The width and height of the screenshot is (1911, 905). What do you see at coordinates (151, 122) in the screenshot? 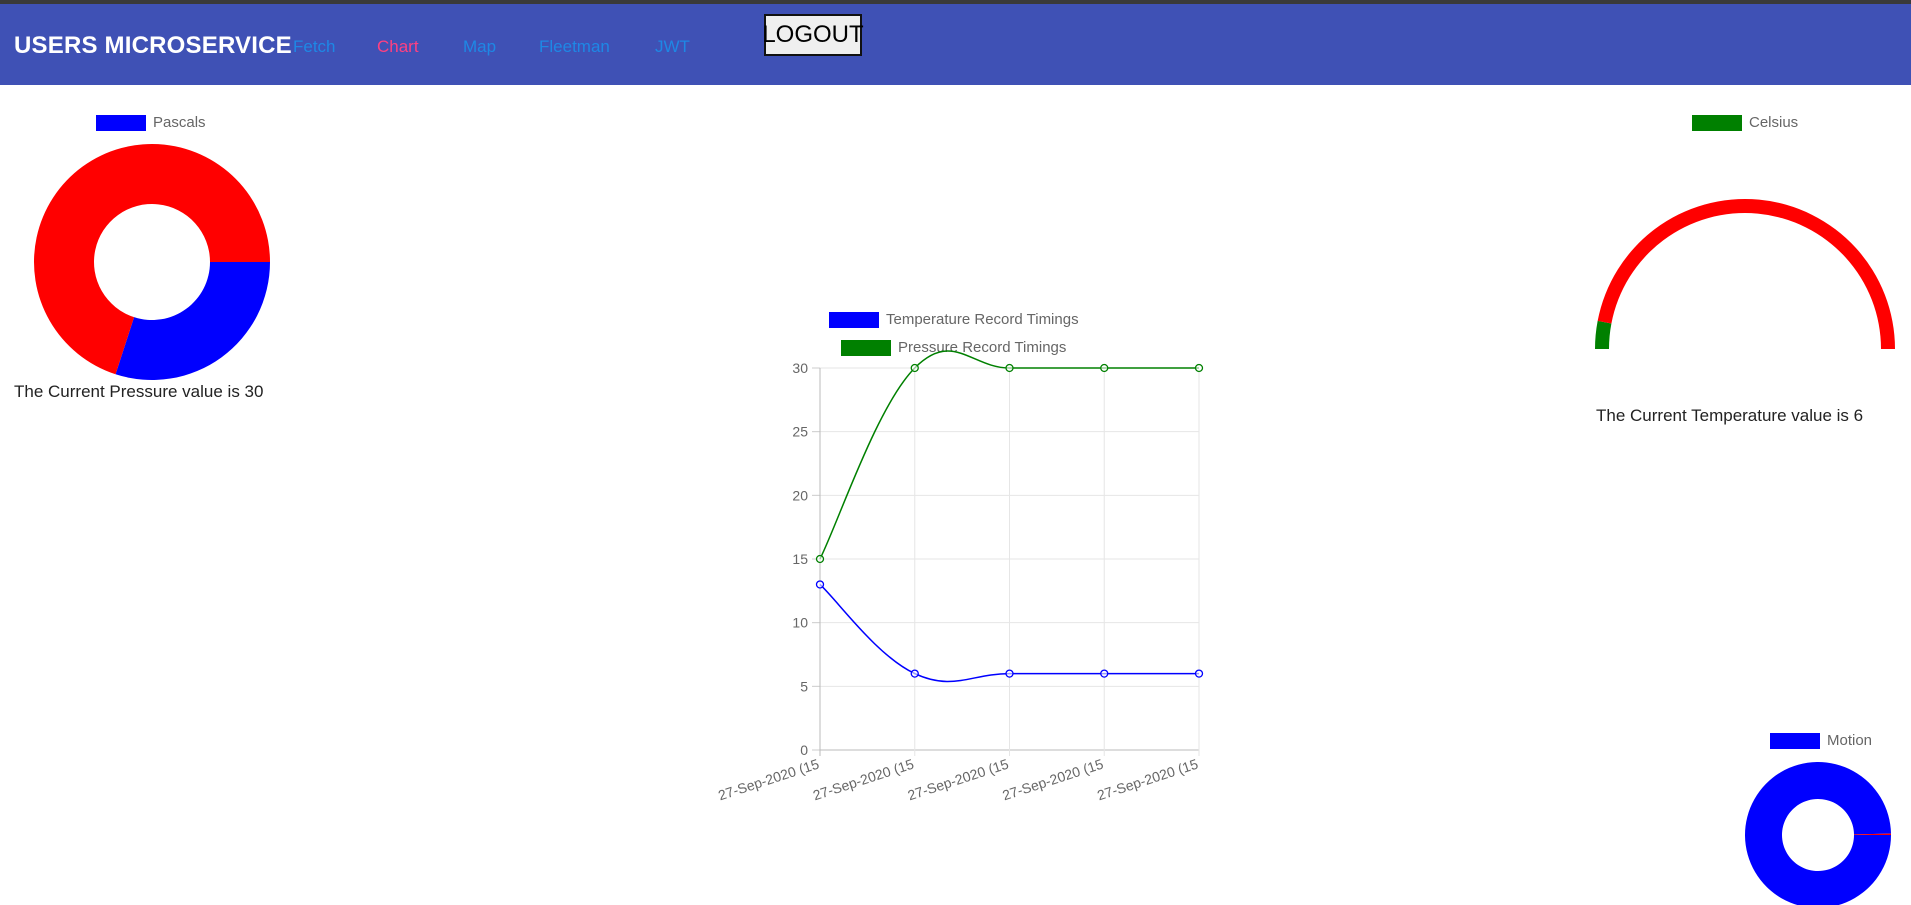
I see `pressure-legend: Pascals` at bounding box center [151, 122].